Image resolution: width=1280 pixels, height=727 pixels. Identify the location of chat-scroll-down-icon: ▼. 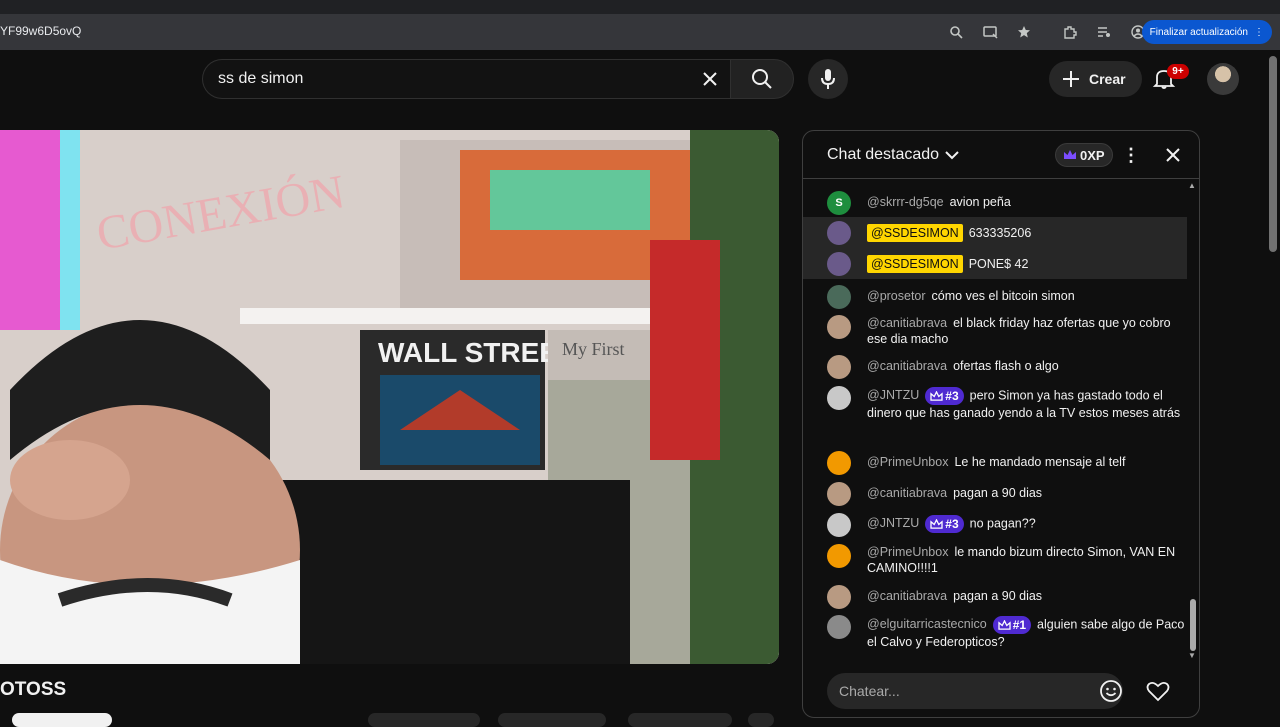
(1193, 656).